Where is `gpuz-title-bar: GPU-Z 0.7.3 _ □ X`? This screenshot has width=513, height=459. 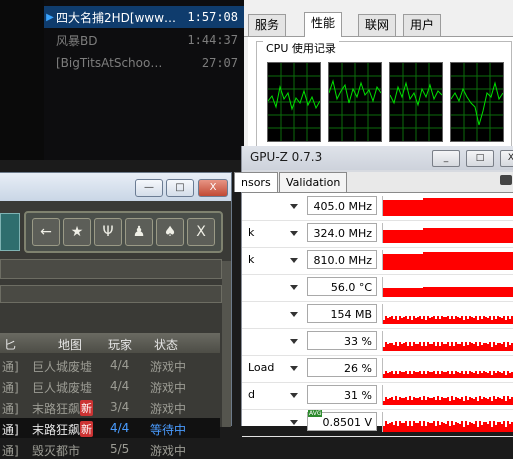
gpuz-title-bar: GPU-Z 0.7.3 _ □ X is located at coordinates (377, 158).